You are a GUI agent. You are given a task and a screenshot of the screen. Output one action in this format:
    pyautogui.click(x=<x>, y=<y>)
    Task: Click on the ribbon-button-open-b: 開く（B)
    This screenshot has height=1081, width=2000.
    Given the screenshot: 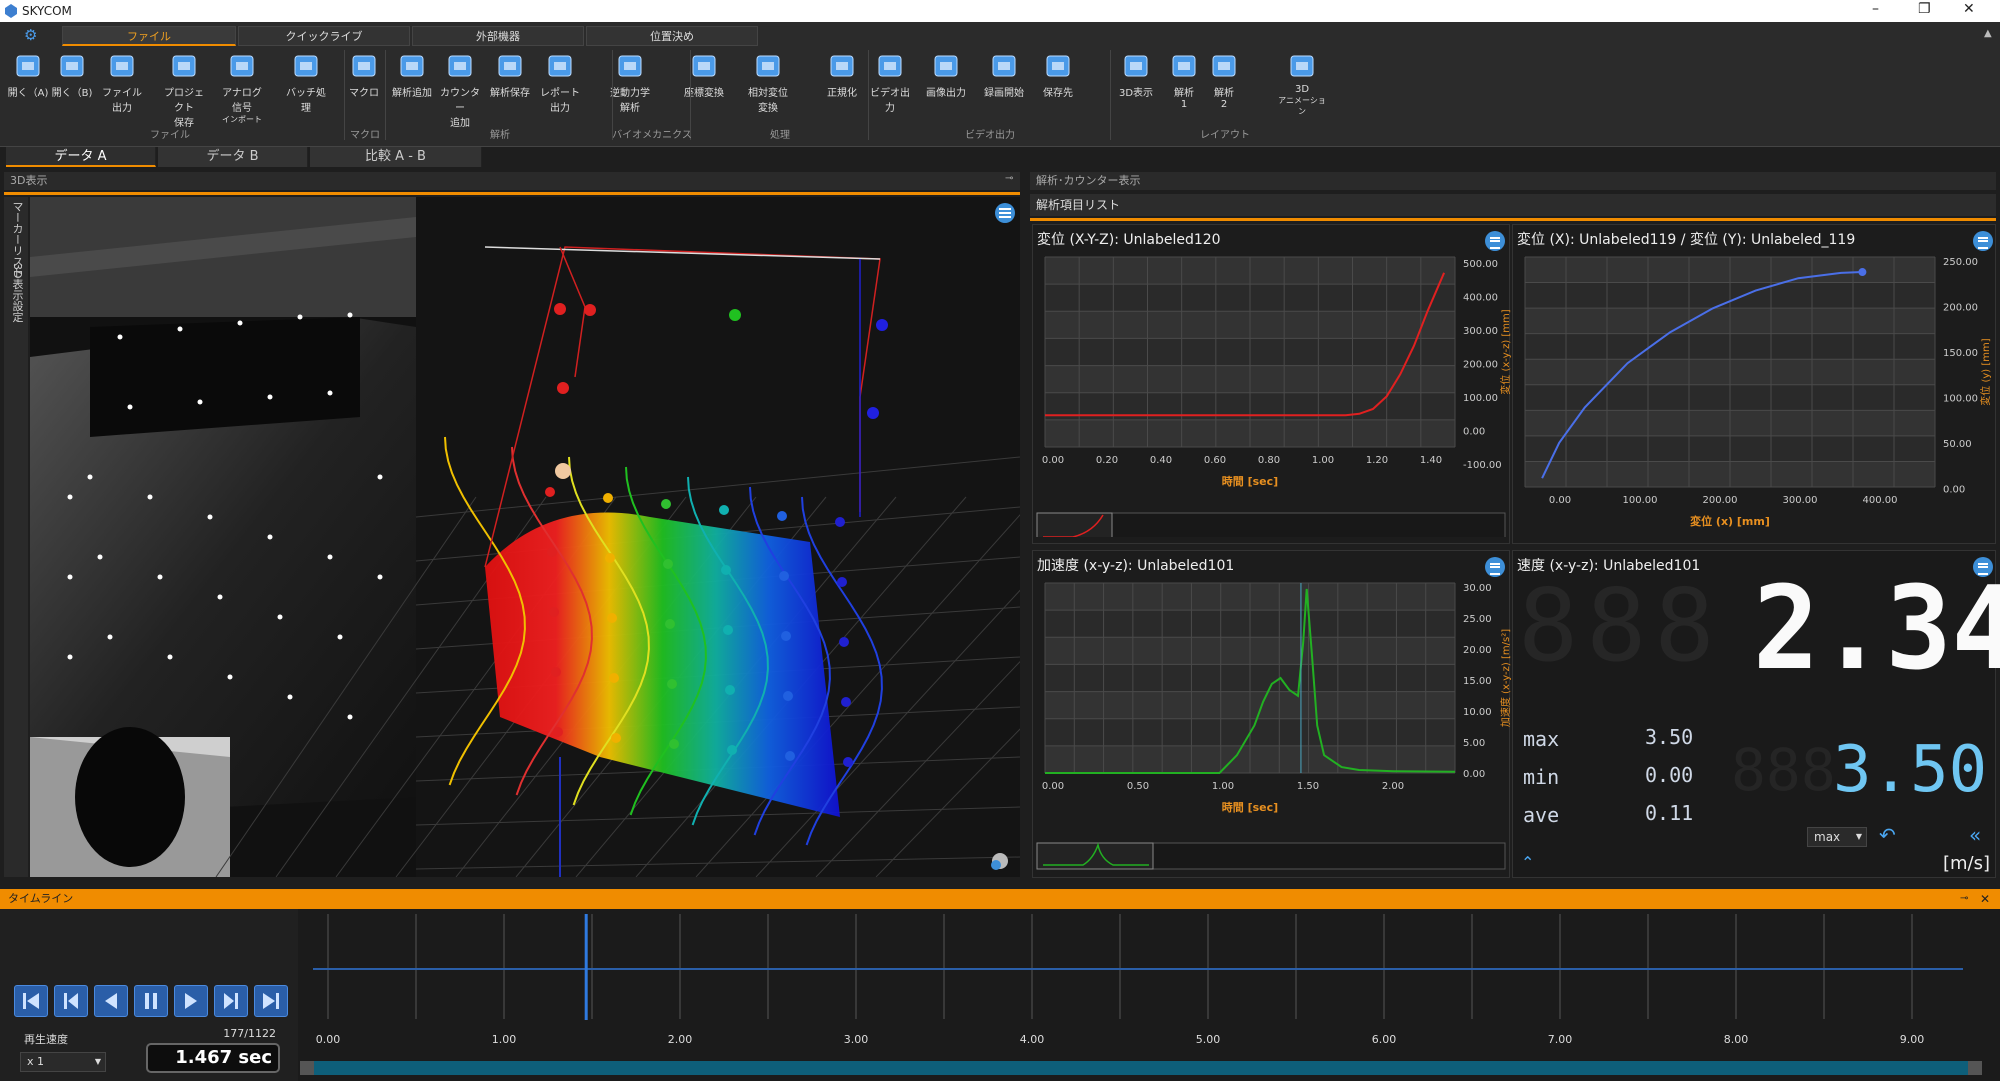 What is the action you would take?
    pyautogui.click(x=72, y=87)
    